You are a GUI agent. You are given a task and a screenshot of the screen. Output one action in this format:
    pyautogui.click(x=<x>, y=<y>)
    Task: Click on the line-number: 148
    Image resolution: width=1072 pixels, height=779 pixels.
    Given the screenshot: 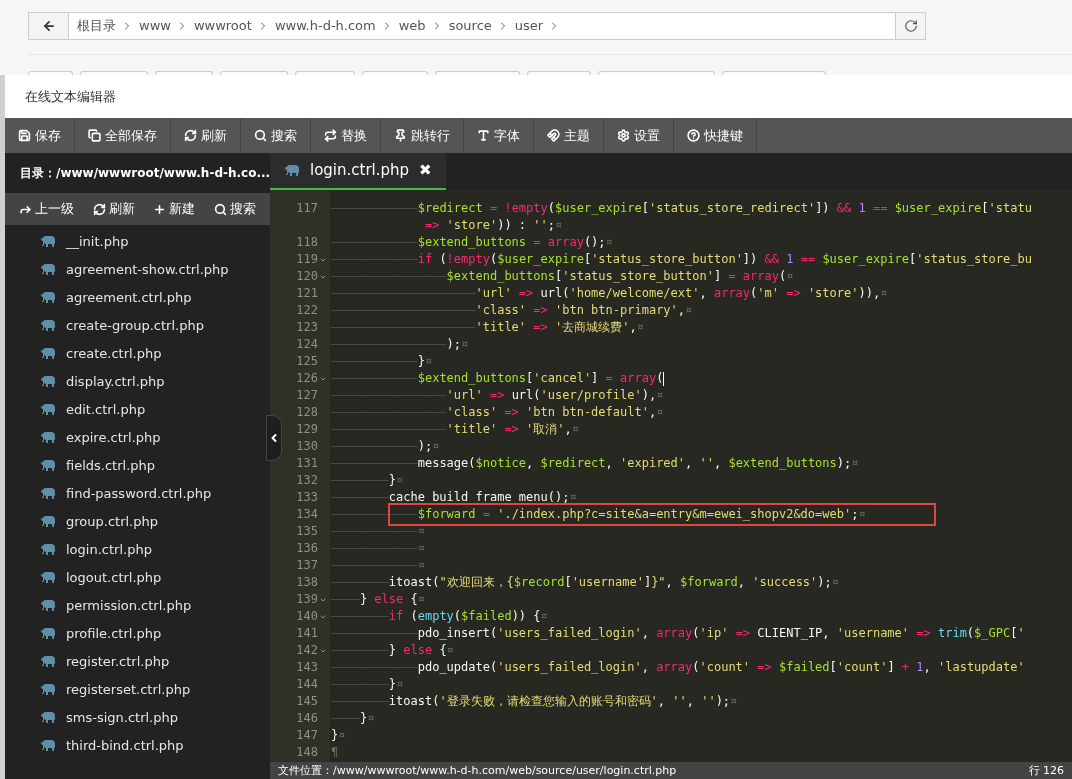 What is the action you would take?
    pyautogui.click(x=307, y=752)
    